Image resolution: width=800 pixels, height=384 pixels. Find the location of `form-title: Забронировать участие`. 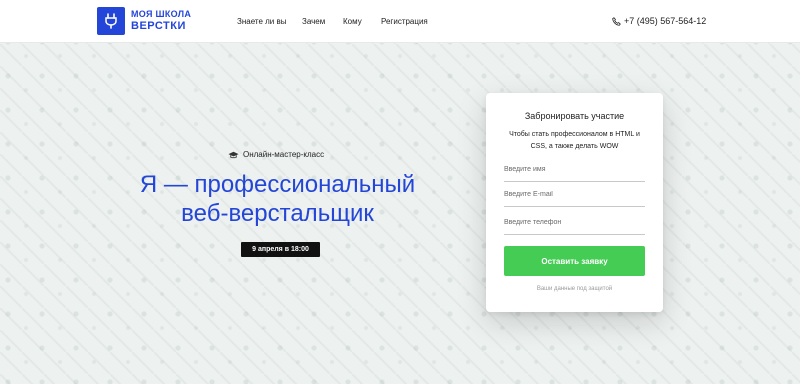

form-title: Забронировать участие is located at coordinates (574, 116).